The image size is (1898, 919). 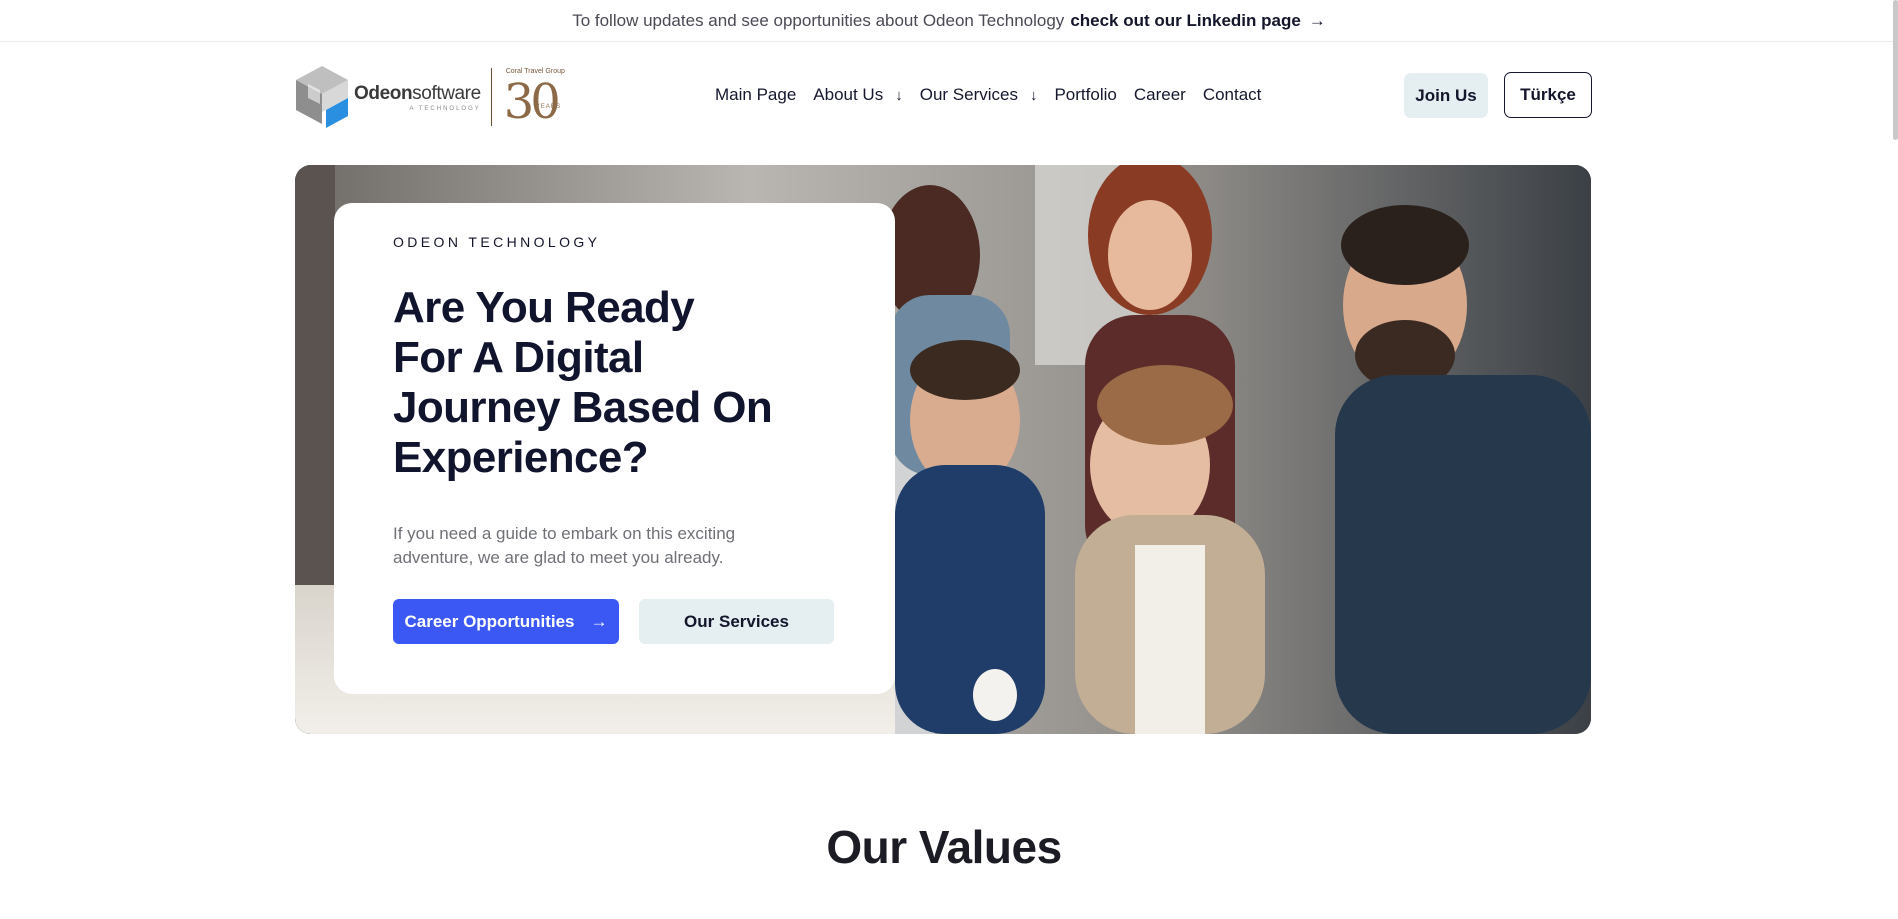 I want to click on scrollbar-thumb, so click(x=1895, y=70).